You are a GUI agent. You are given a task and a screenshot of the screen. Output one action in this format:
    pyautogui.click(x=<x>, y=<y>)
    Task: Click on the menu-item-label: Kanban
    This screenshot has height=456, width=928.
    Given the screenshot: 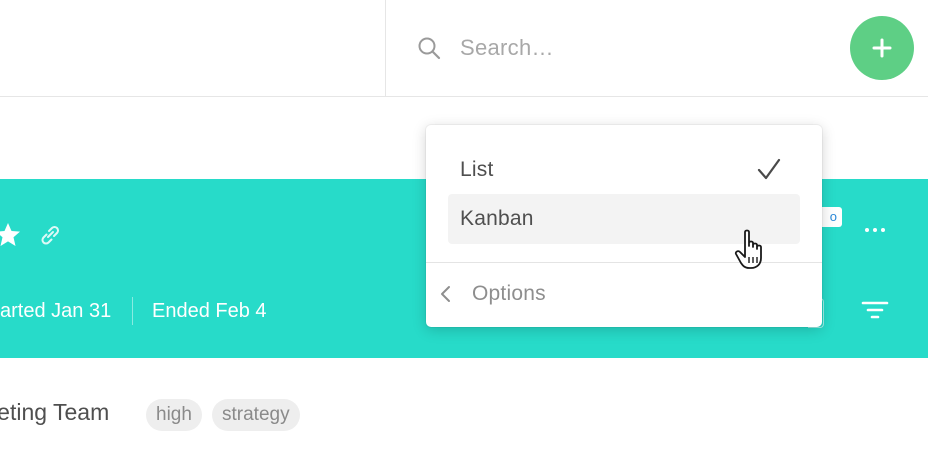 What is the action you would take?
    pyautogui.click(x=497, y=218)
    